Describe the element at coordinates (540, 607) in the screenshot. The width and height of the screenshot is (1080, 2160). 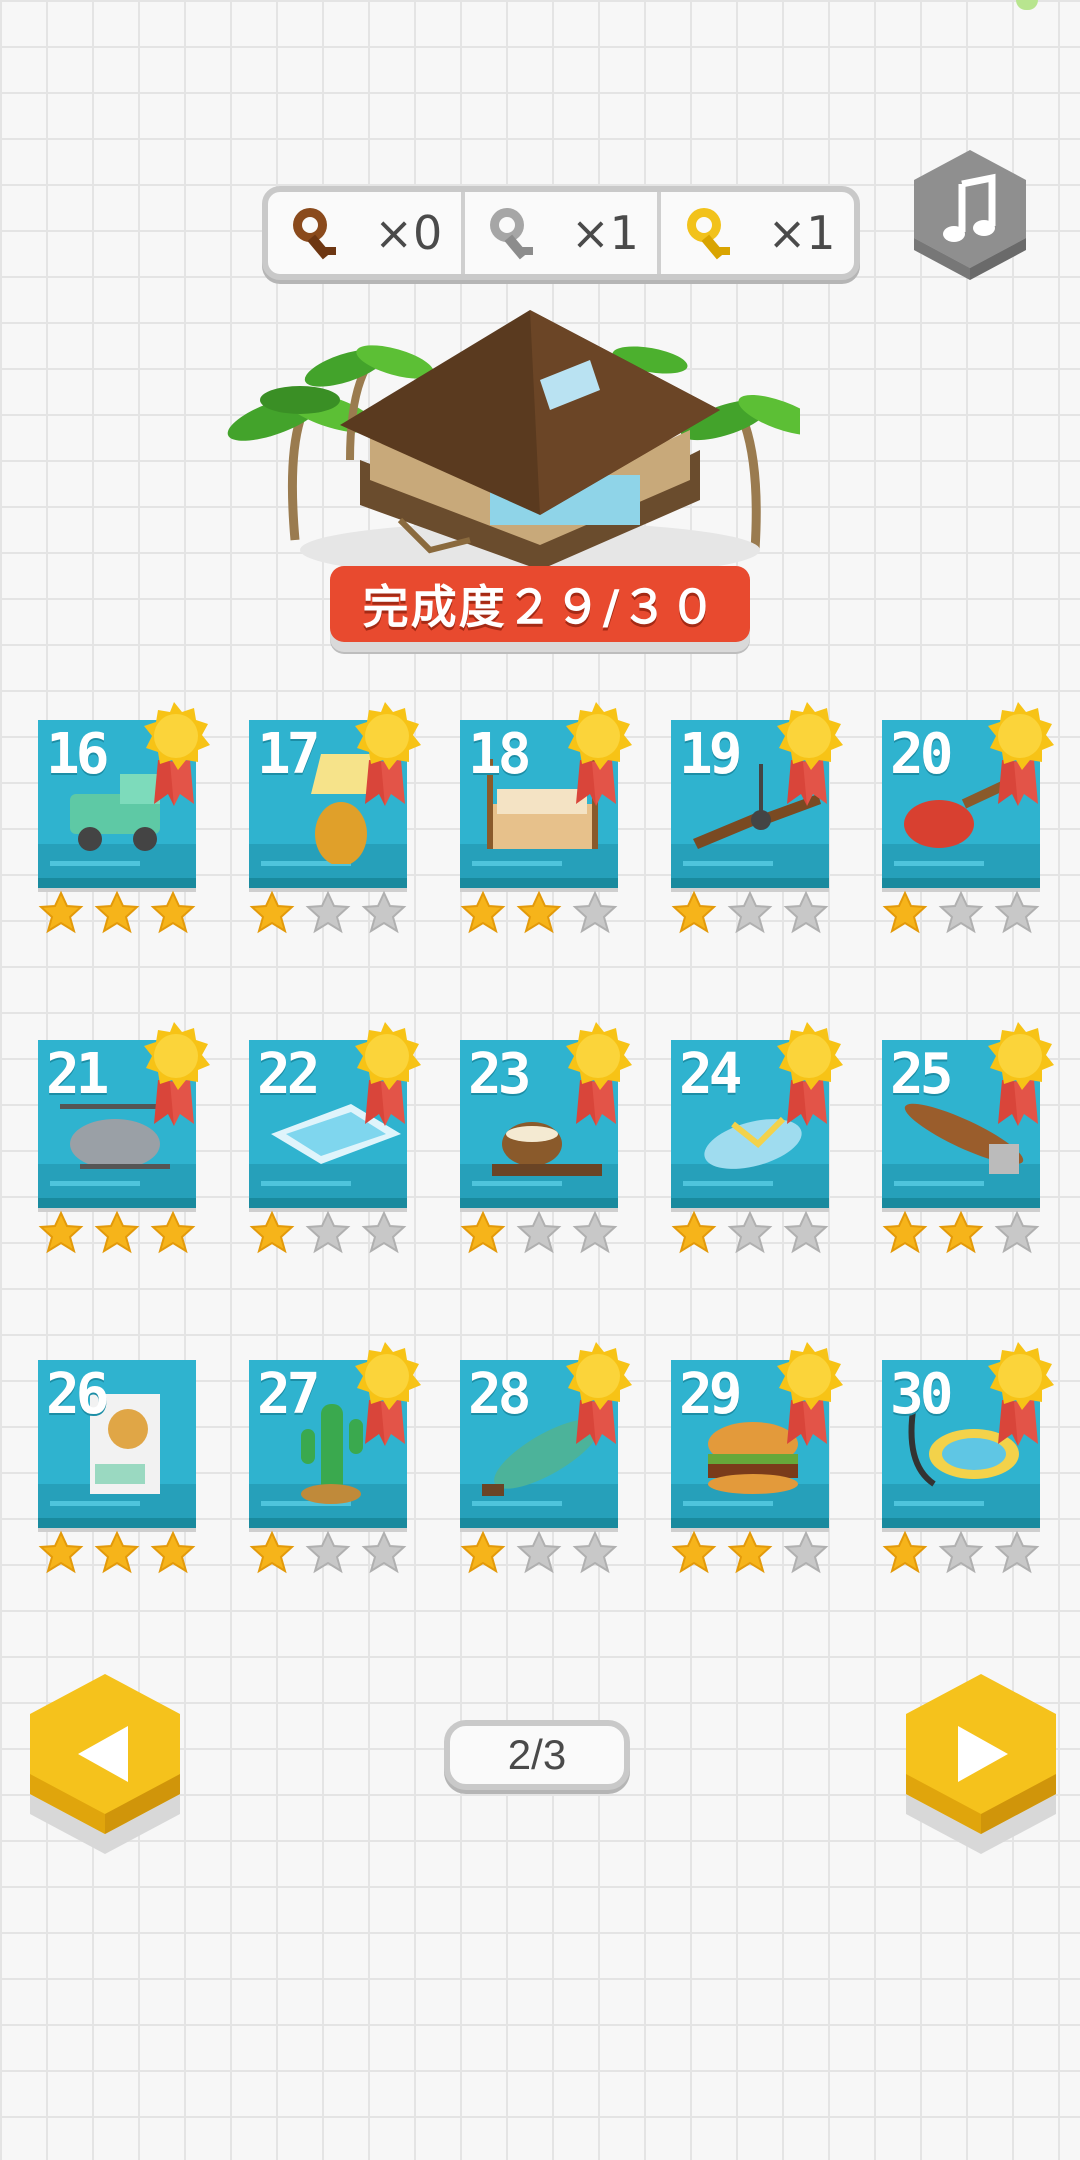
I see `completion-text: 完成度２９/３０` at that location.